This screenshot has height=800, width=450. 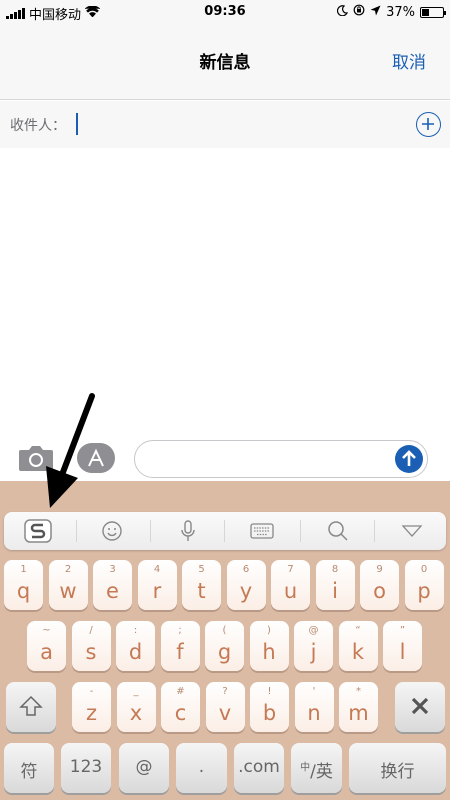 What do you see at coordinates (358, 652) in the screenshot?
I see `key-letter: k` at bounding box center [358, 652].